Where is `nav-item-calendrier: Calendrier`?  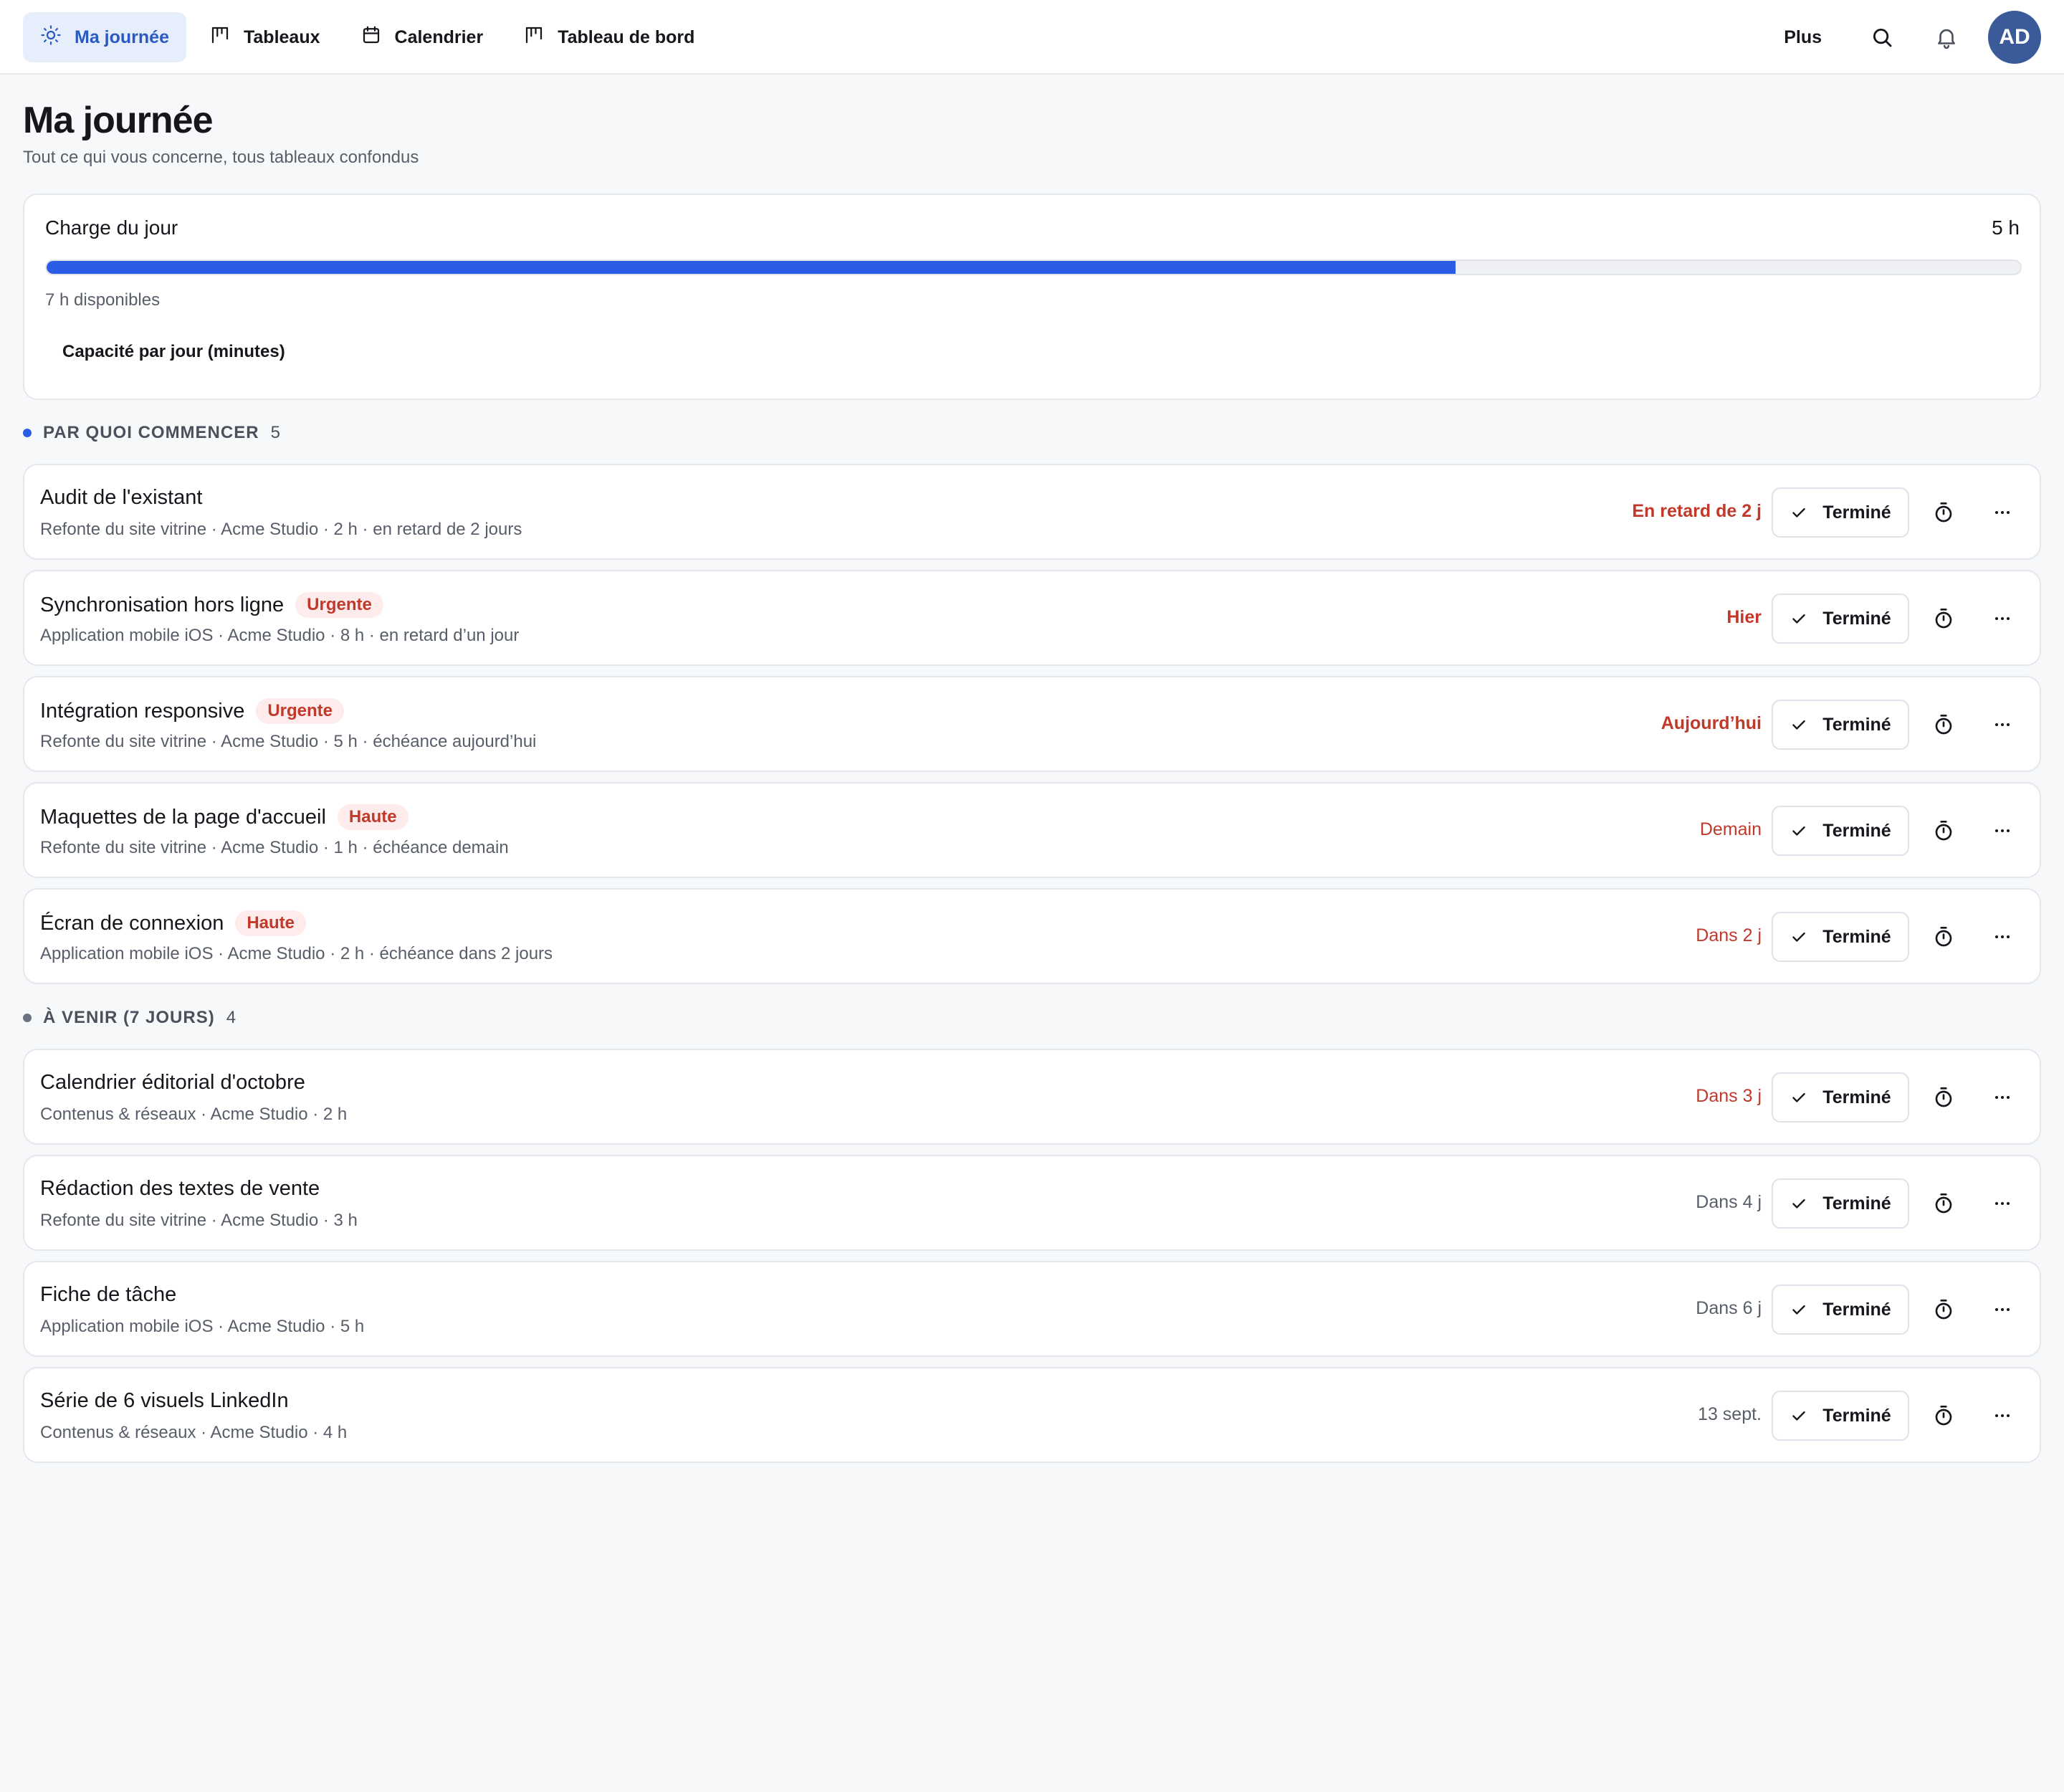 nav-item-calendrier: Calendrier is located at coordinates (422, 37).